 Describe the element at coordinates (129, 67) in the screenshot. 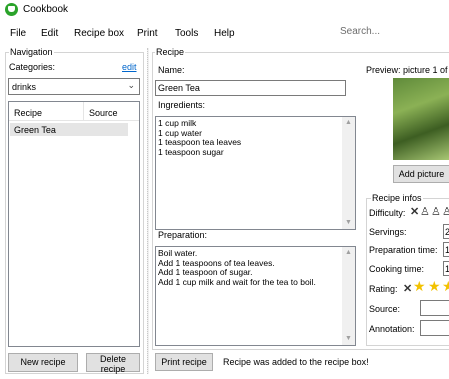

I see `edit-categories-link: edit` at that location.